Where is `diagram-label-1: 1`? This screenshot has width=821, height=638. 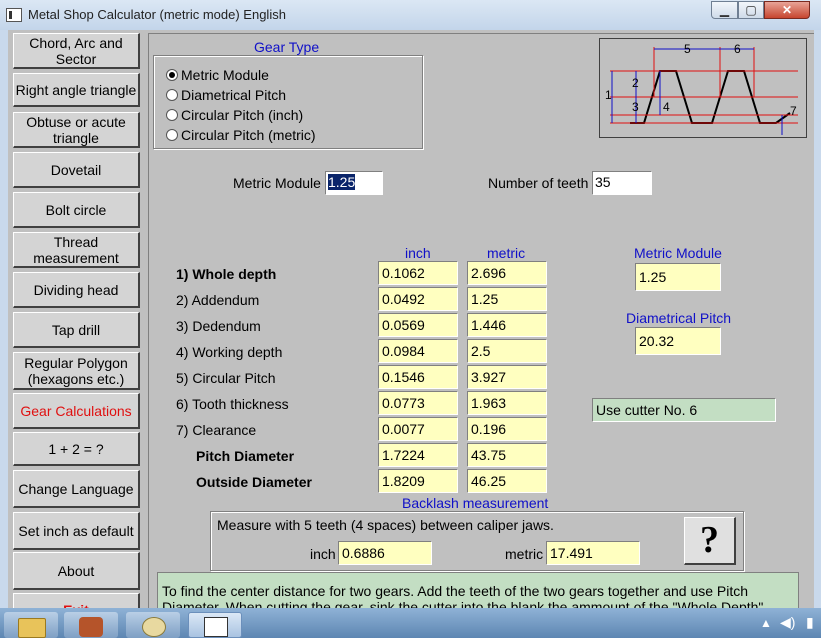
diagram-label-1: 1 is located at coordinates (608, 95).